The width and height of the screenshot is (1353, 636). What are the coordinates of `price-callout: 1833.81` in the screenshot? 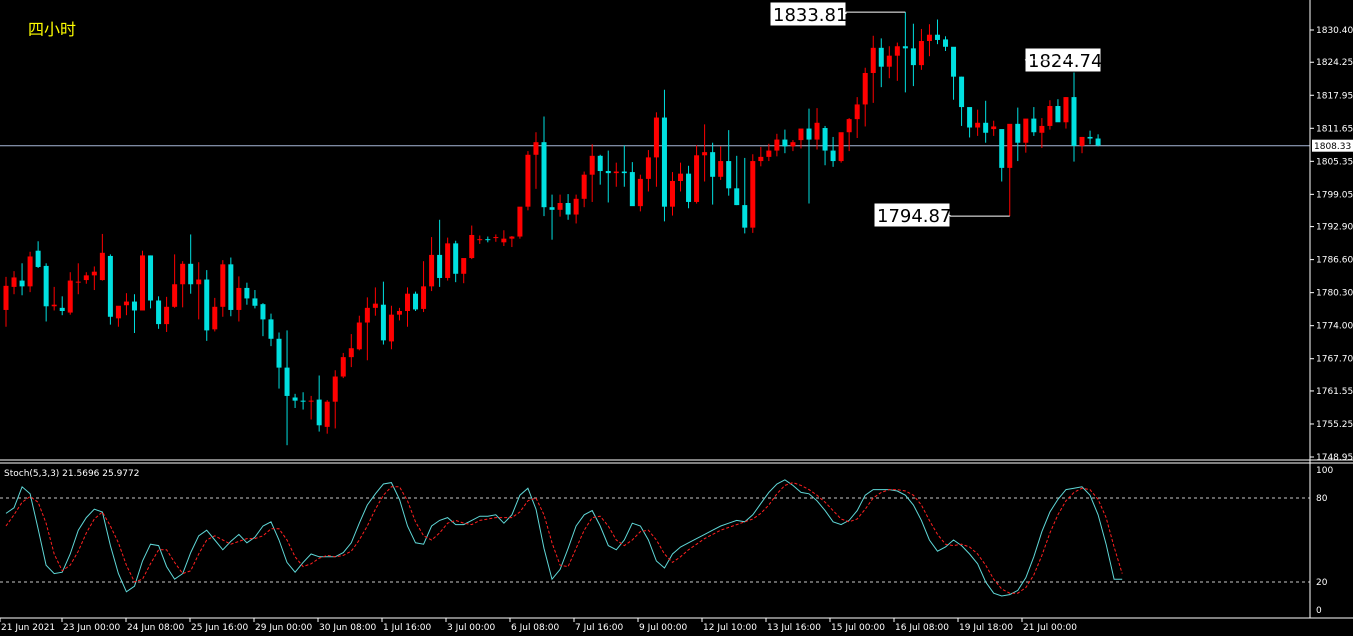 It's located at (837, 14).